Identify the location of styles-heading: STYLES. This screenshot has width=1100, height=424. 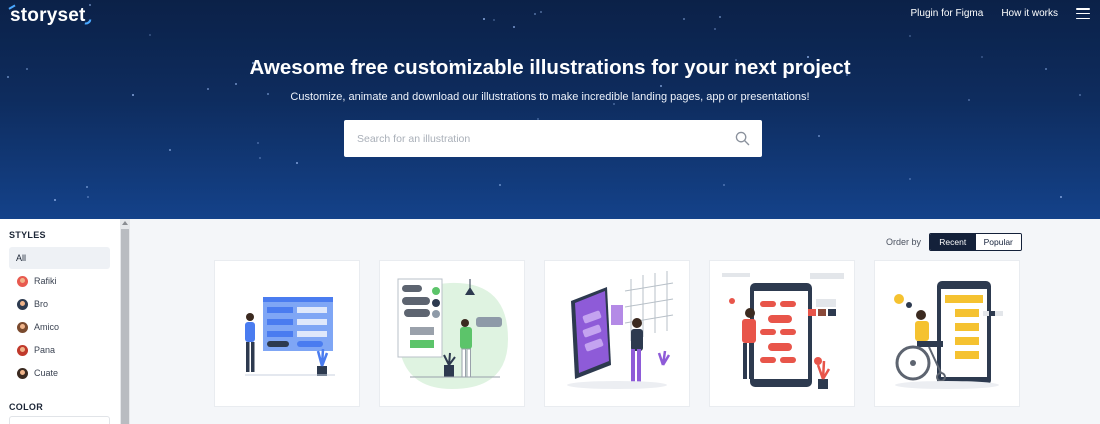
(27, 235).